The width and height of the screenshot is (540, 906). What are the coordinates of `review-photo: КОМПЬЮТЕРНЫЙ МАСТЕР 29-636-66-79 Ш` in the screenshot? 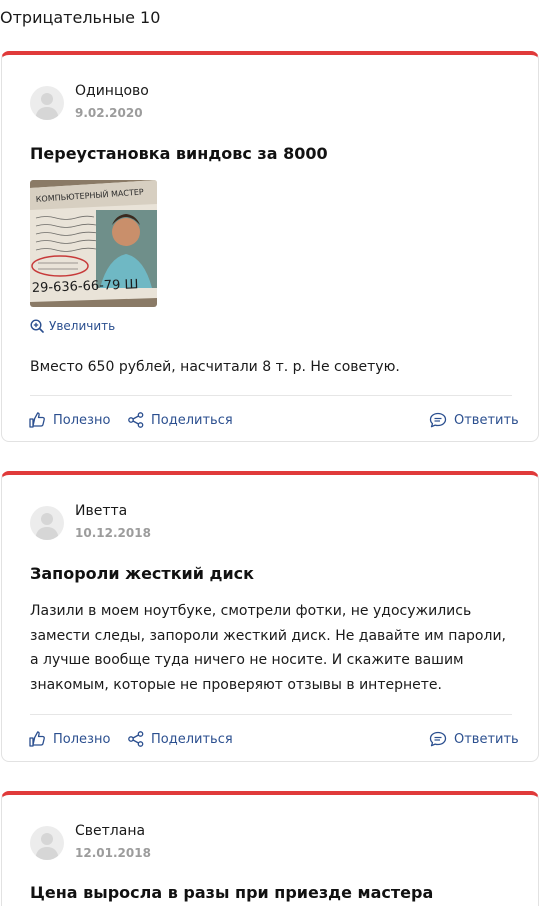 It's located at (93, 243).